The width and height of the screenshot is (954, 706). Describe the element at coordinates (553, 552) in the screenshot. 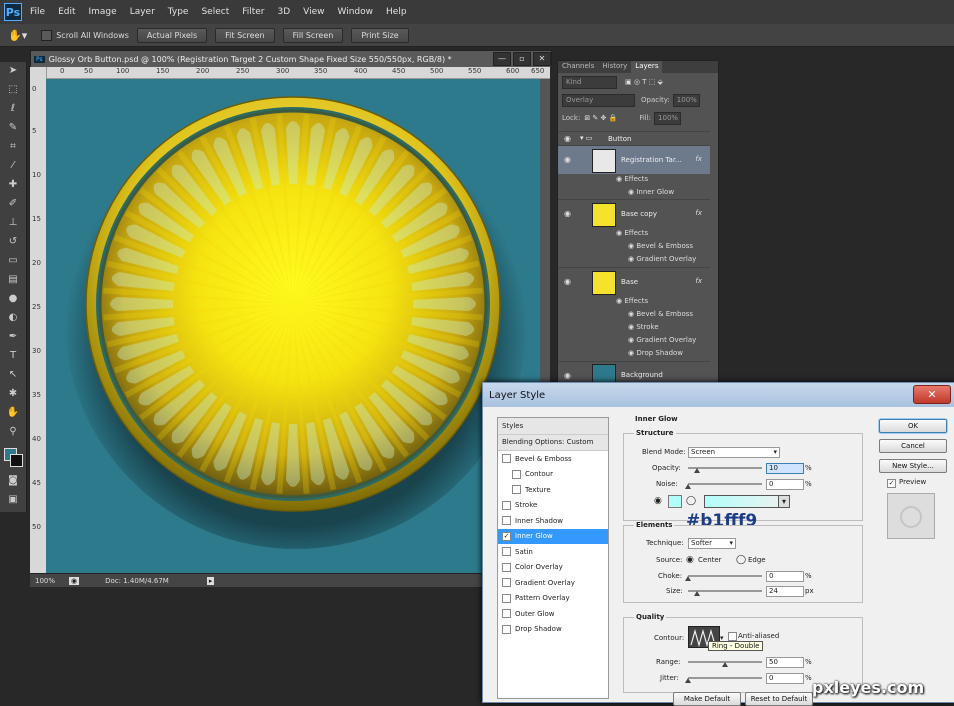

I see `style-satin: Satin` at that location.